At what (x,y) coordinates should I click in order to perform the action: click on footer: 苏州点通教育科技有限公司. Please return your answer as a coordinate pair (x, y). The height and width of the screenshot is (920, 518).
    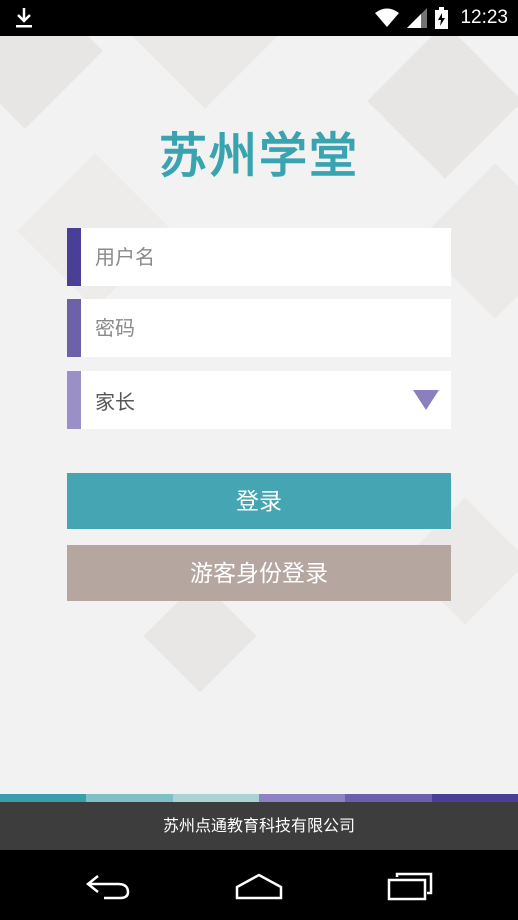
    Looking at the image, I should click on (259, 826).